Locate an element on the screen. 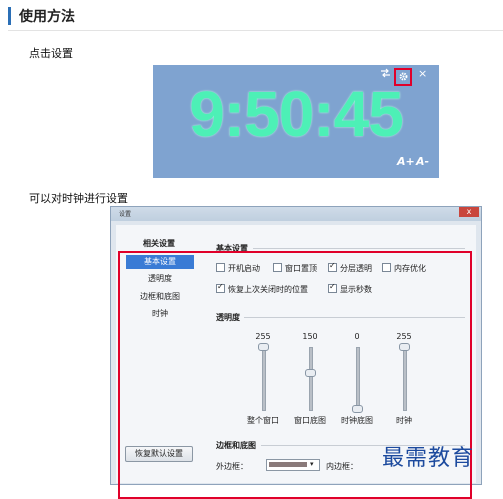 This screenshot has width=503, height=499. checkbox-show-seconds: 显示秒数 is located at coordinates (350, 288).